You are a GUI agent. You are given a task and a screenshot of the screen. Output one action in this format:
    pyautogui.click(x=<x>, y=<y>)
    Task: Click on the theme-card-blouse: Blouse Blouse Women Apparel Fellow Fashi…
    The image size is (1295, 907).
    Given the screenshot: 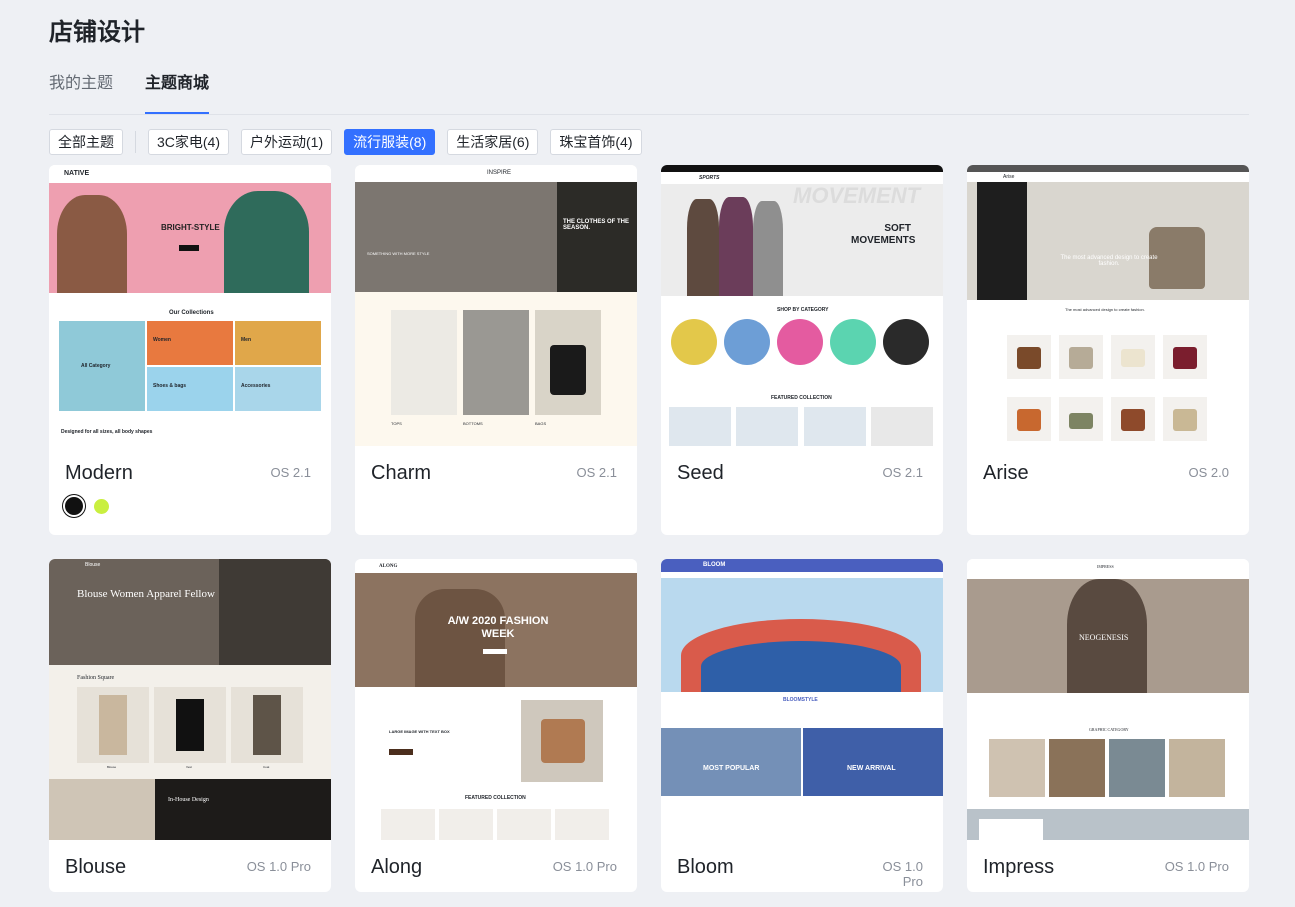 What is the action you would take?
    pyautogui.click(x=190, y=725)
    